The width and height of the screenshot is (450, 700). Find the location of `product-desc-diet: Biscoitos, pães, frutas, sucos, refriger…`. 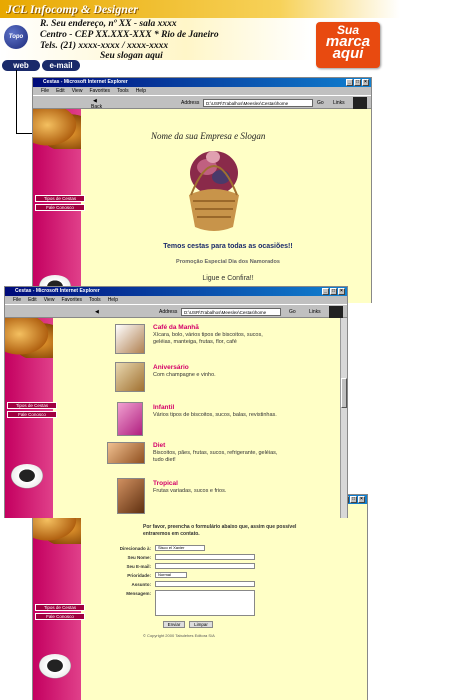

product-desc-diet: Biscoitos, pães, frutas, sucos, refriger… is located at coordinates (215, 456).